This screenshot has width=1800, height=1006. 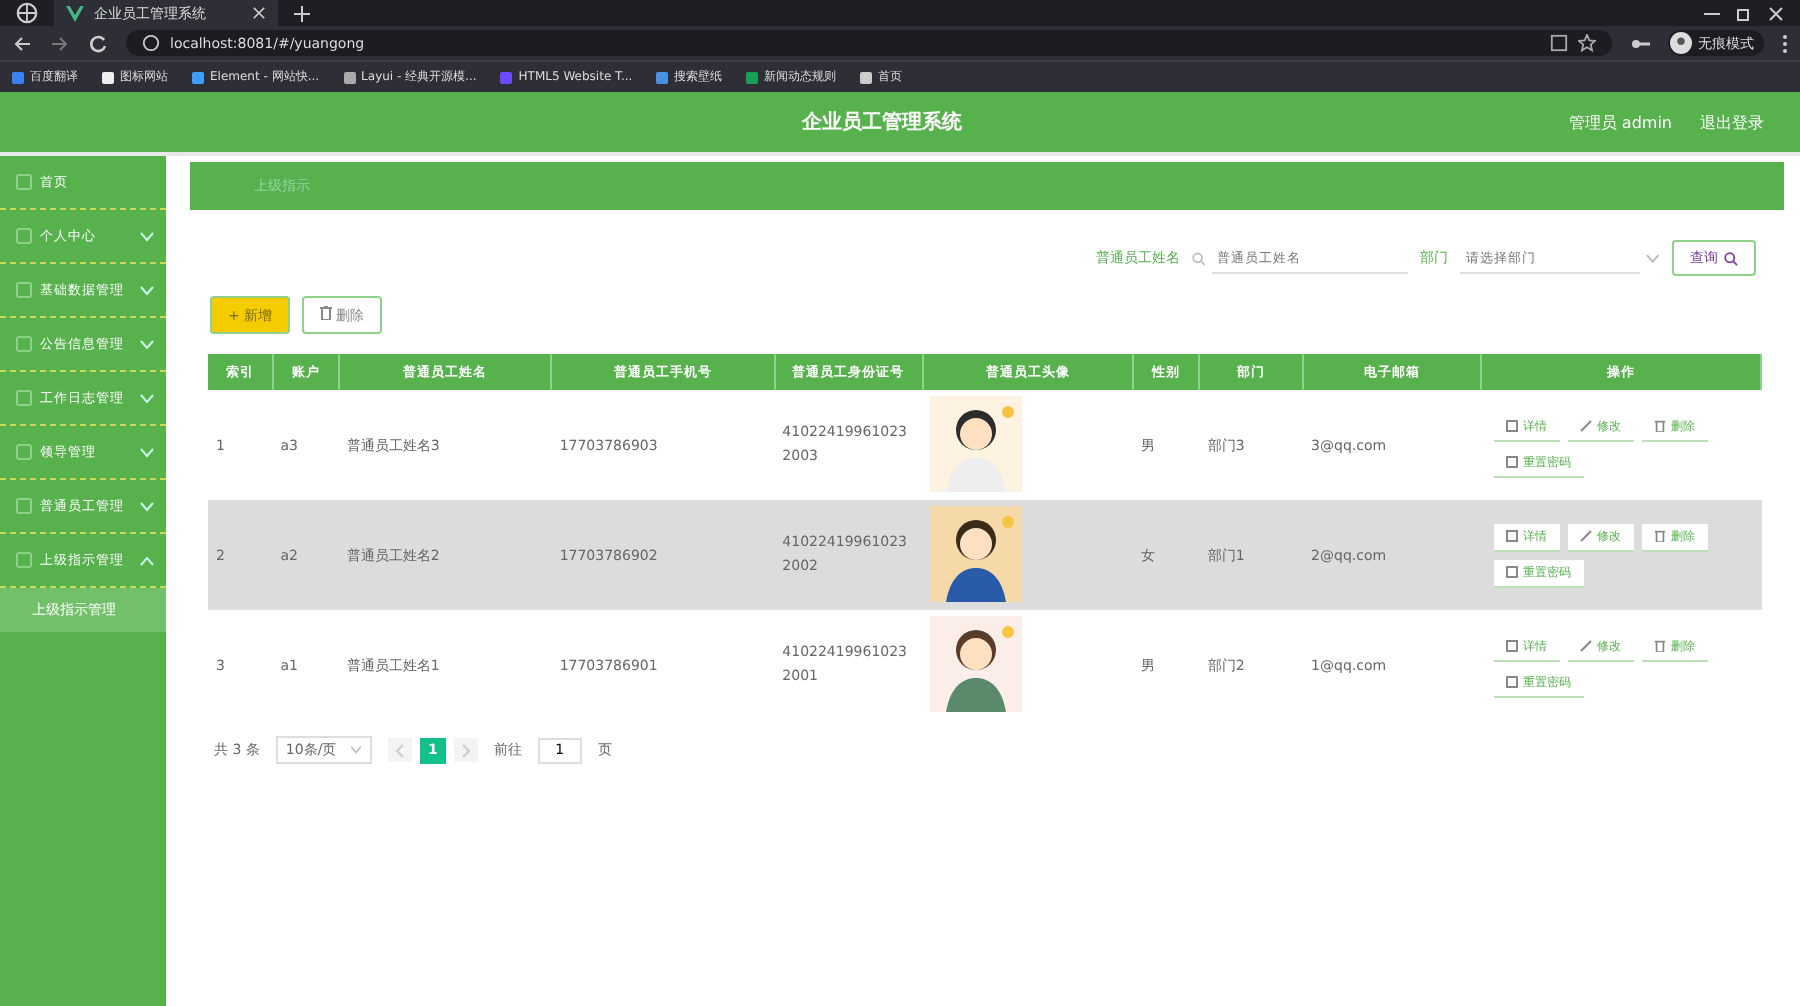 I want to click on forward-icon, so click(x=60, y=43).